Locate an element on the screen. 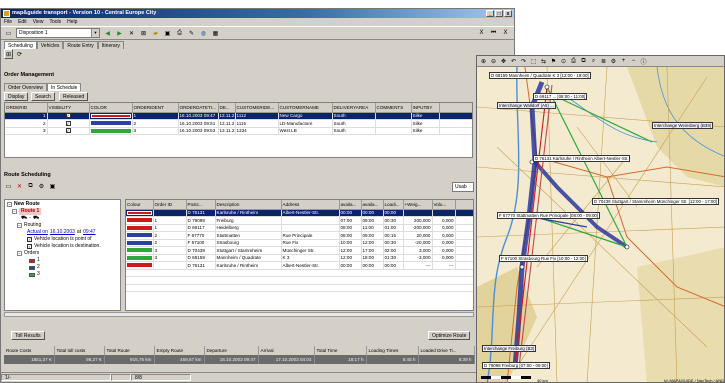 Image resolution: width=725 pixels, height=383 pixels. minimize-button: _ is located at coordinates (490, 13).